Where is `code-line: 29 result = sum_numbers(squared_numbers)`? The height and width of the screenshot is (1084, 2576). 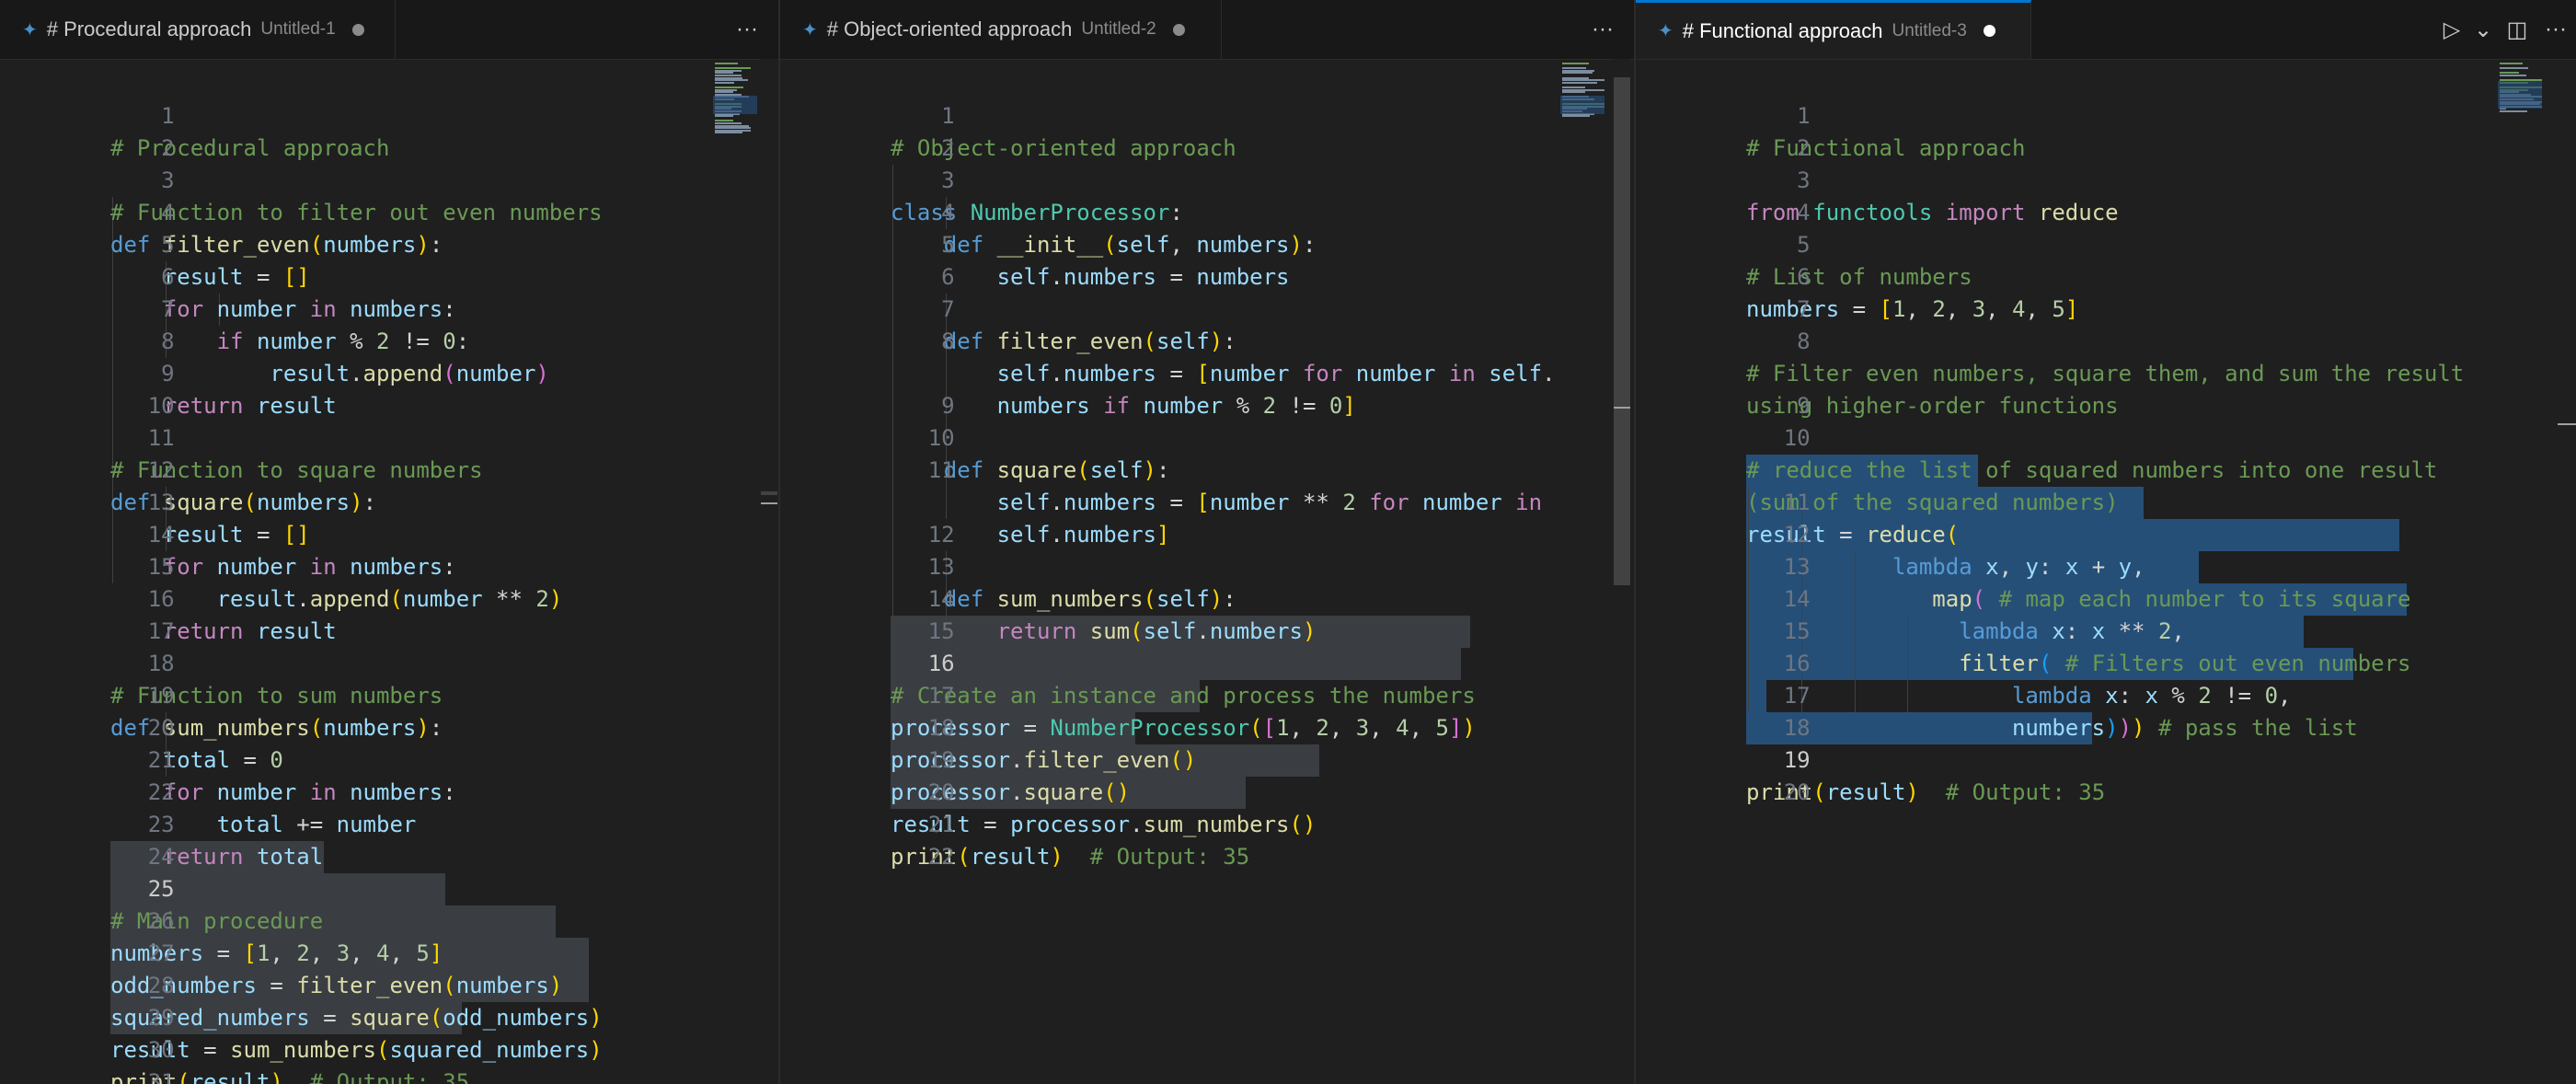 code-line: 29 result = sum_numbers(squared_numbers) is located at coordinates (389, 1017).